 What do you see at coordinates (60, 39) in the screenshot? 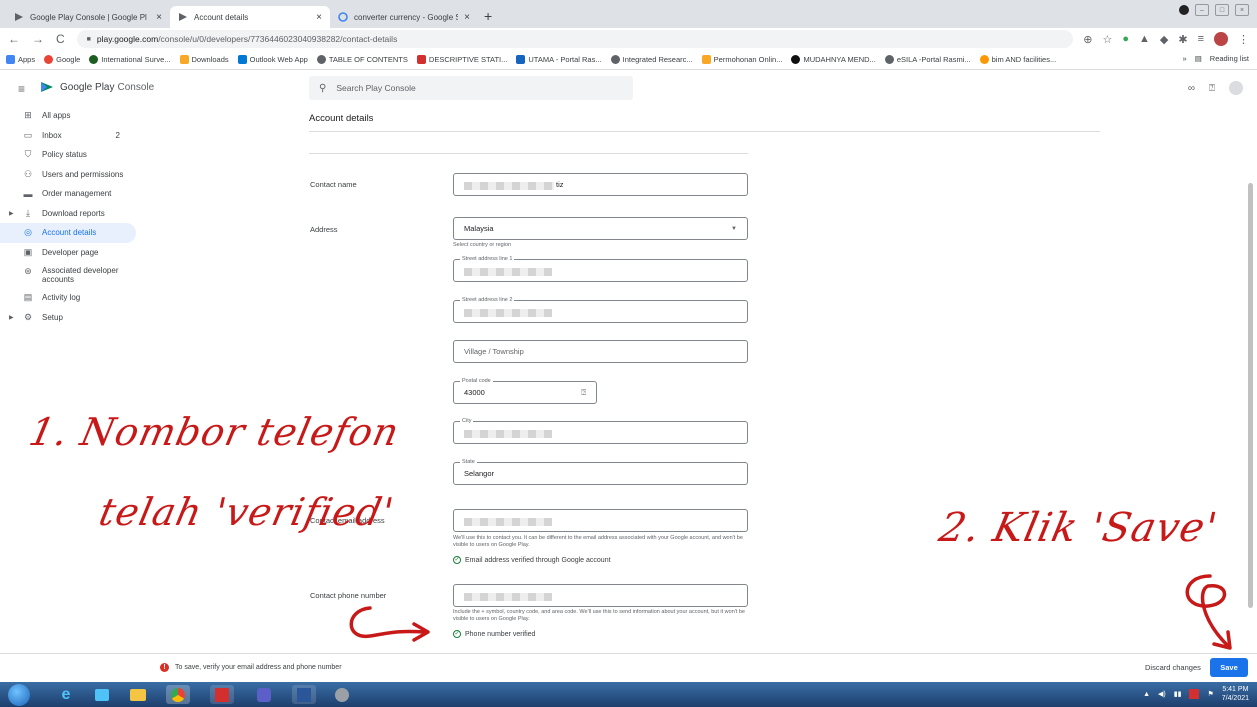
I see `reload-icon: C` at bounding box center [60, 39].